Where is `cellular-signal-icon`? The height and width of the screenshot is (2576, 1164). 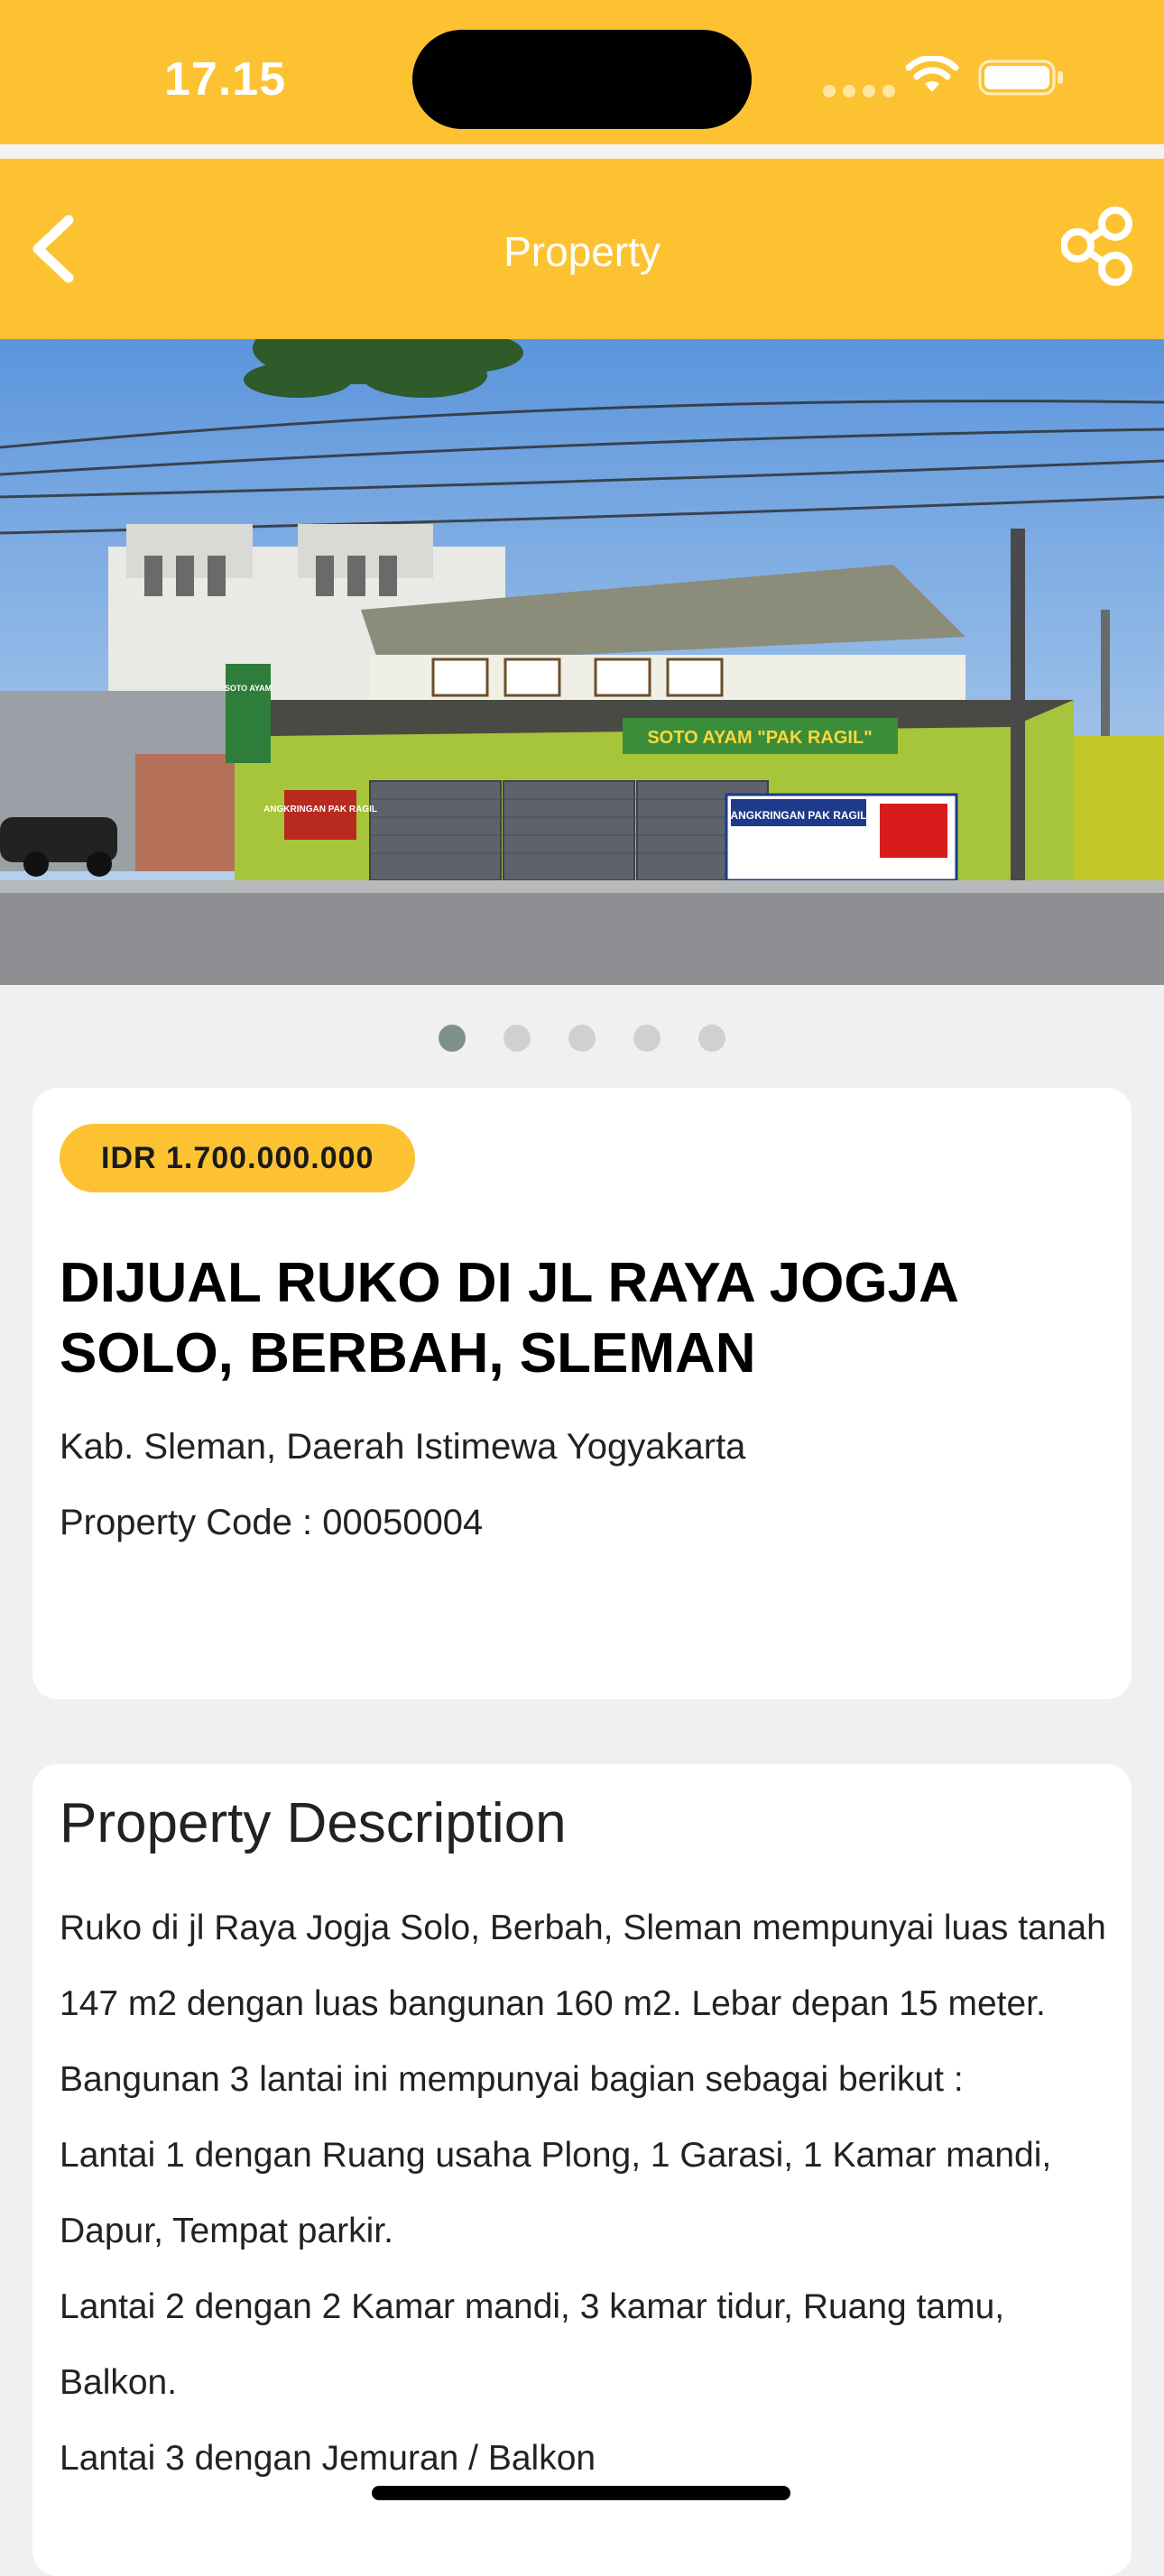
cellular-signal-icon is located at coordinates (859, 91).